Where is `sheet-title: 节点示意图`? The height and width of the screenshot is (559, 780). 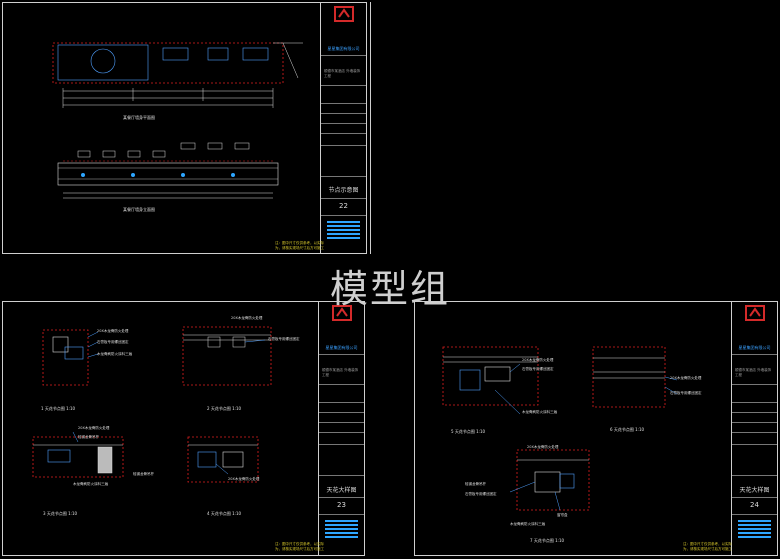 sheet-title: 节点示意图 is located at coordinates (343, 190).